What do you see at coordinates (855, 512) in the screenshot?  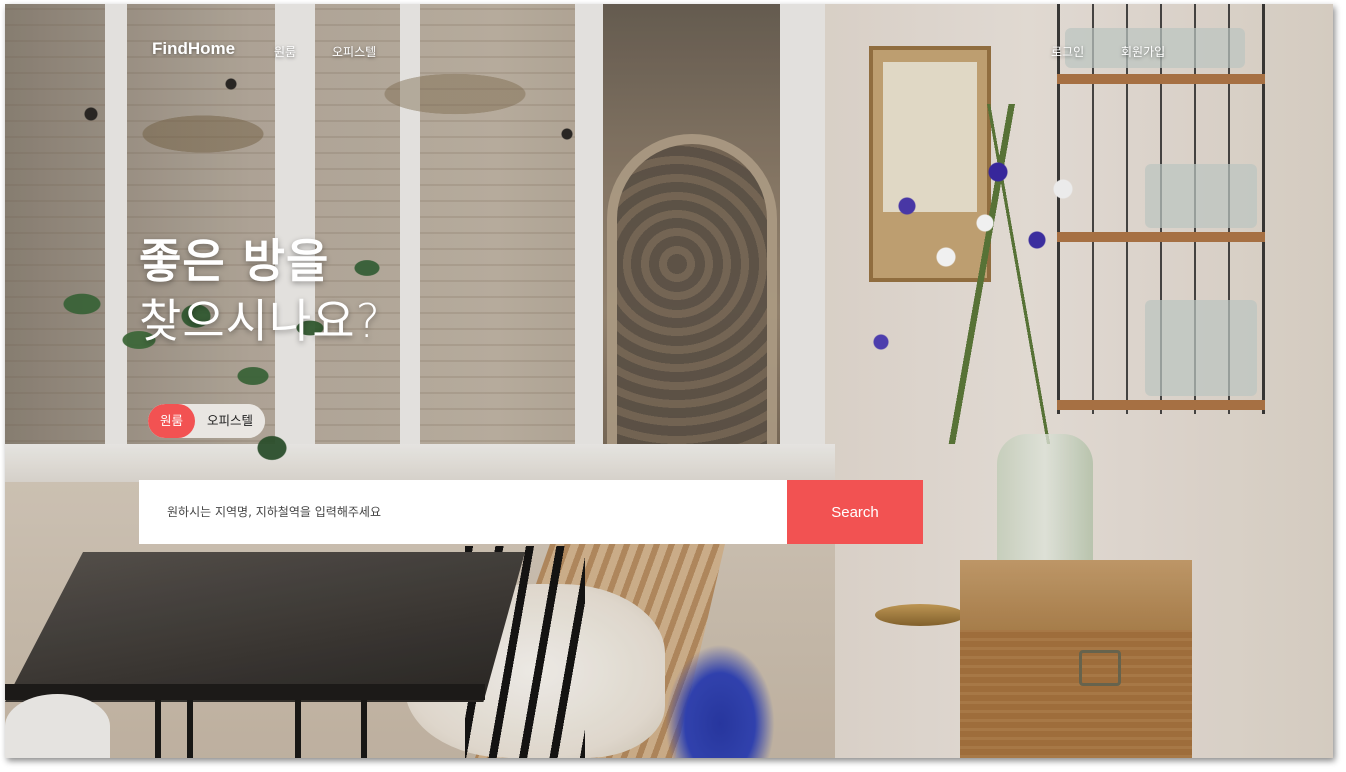 I see `search-button: Search` at bounding box center [855, 512].